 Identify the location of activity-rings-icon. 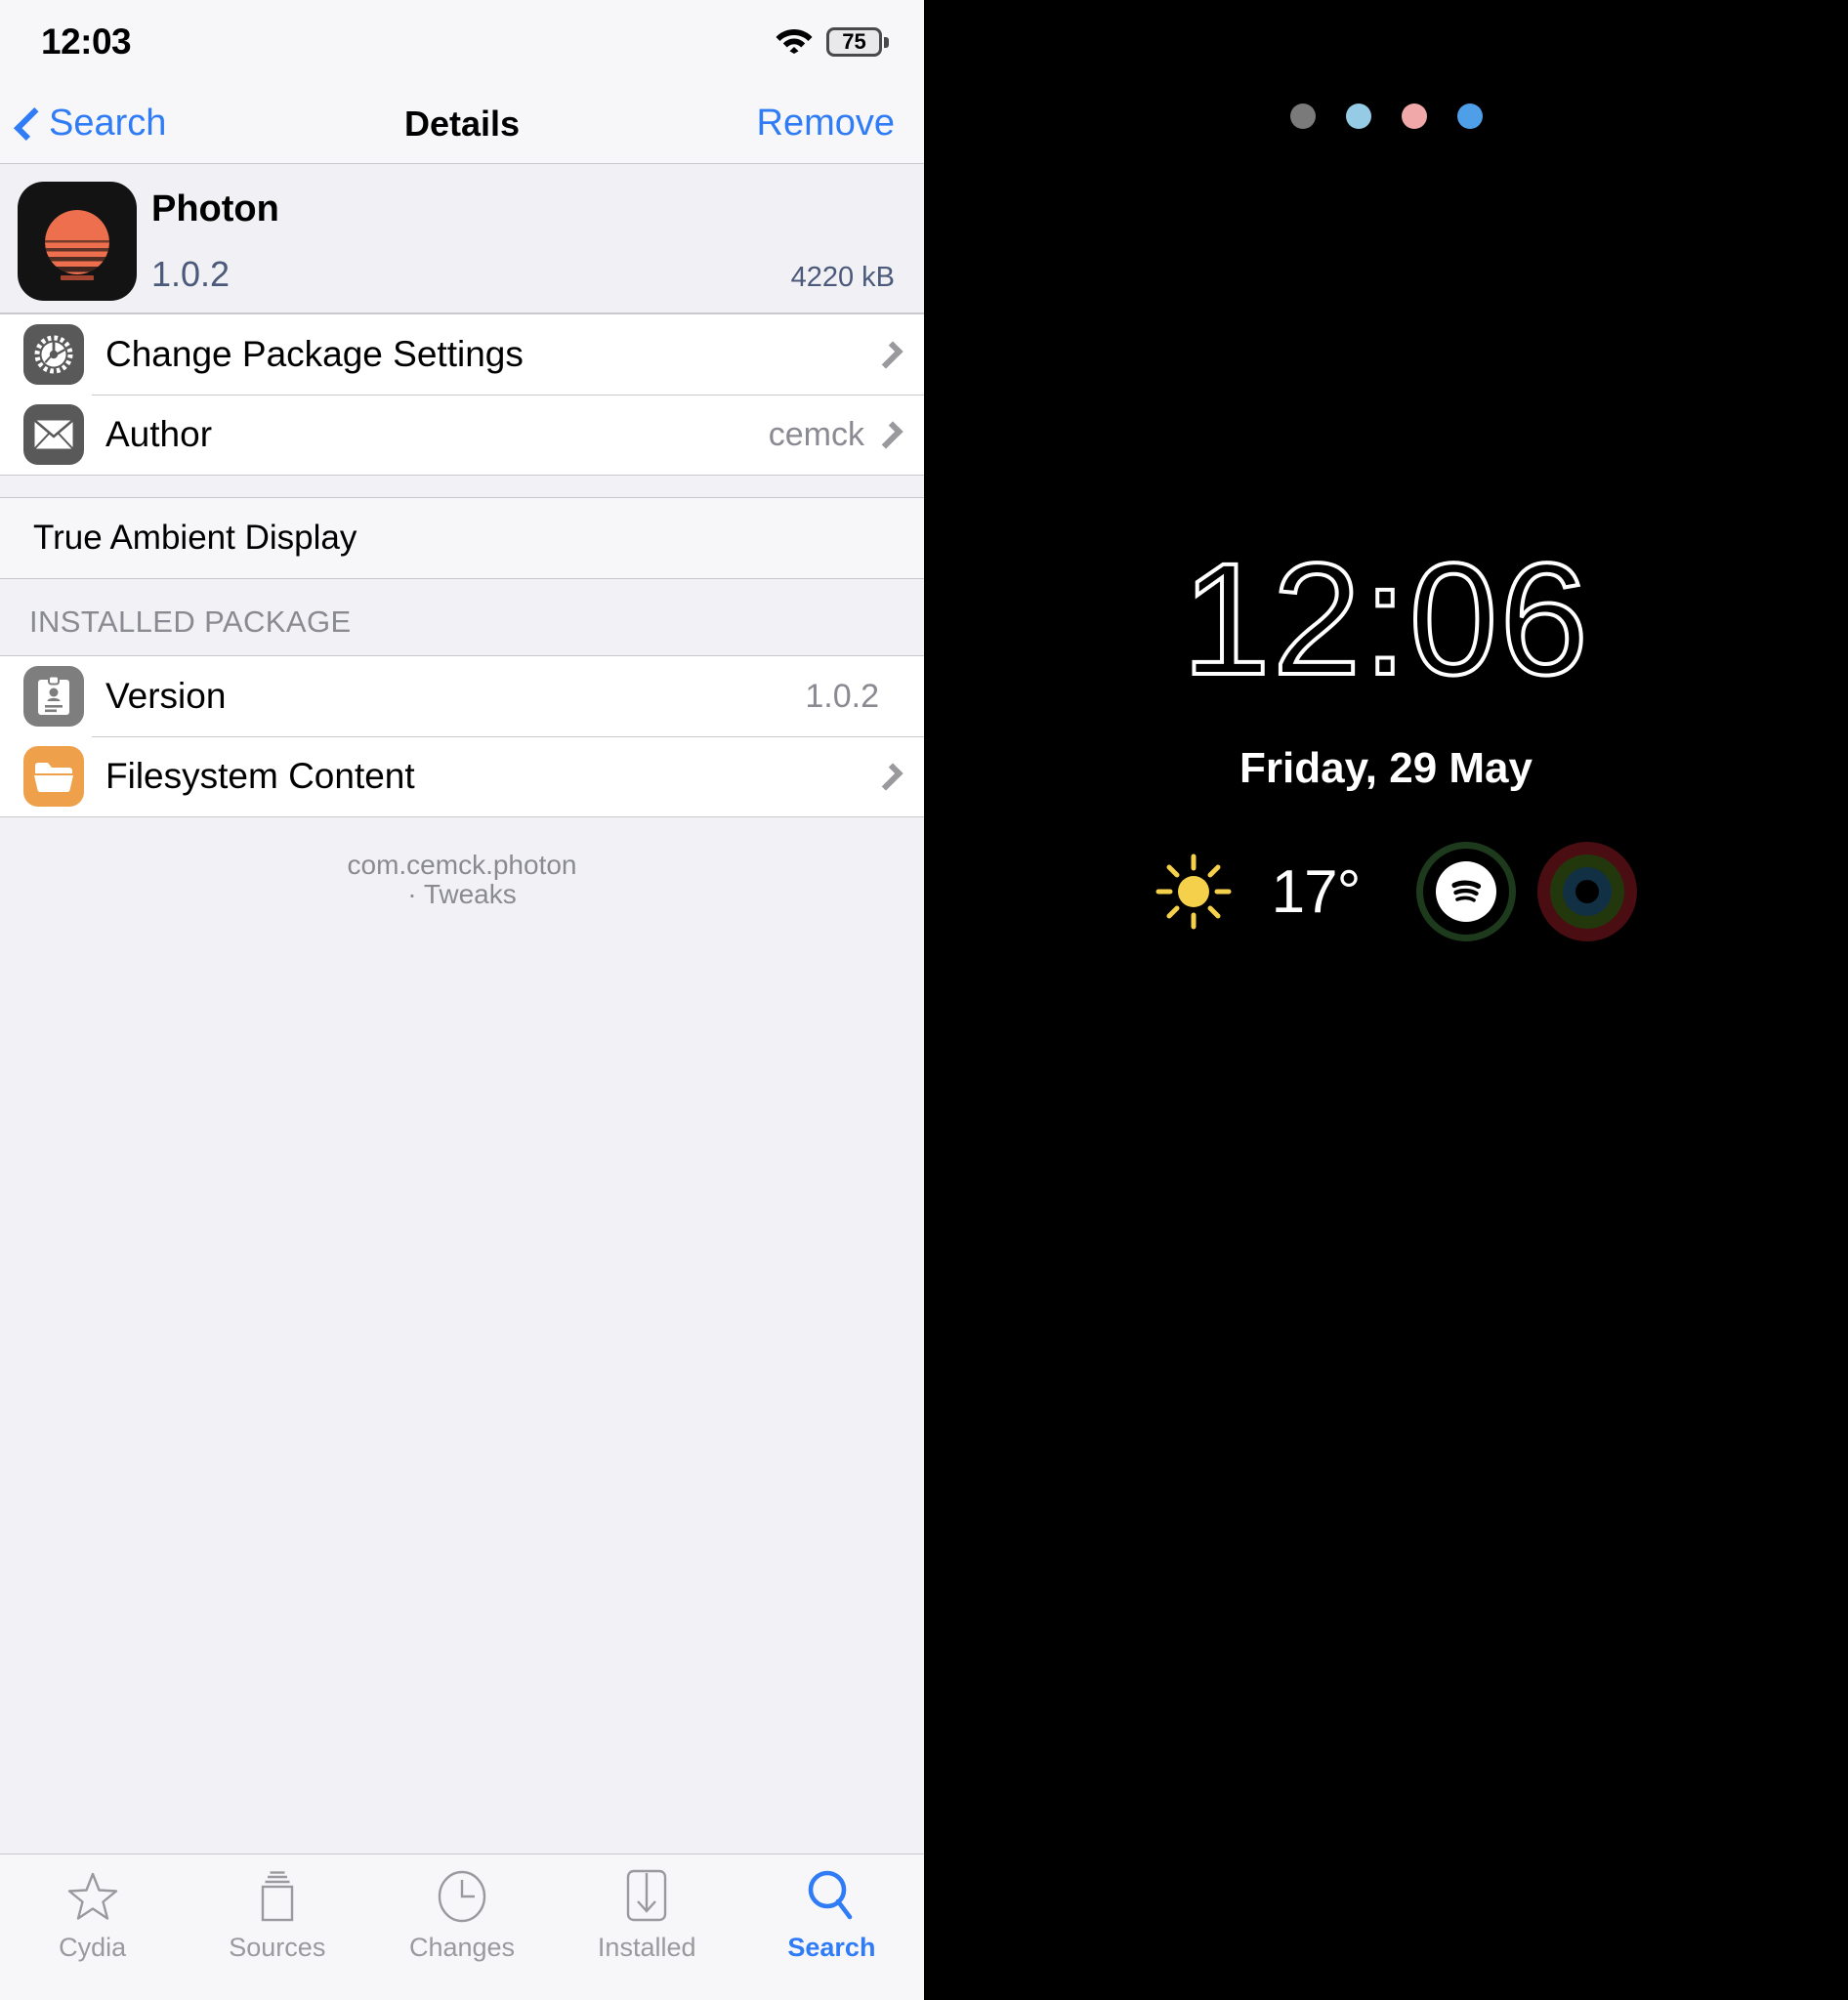
(1587, 892).